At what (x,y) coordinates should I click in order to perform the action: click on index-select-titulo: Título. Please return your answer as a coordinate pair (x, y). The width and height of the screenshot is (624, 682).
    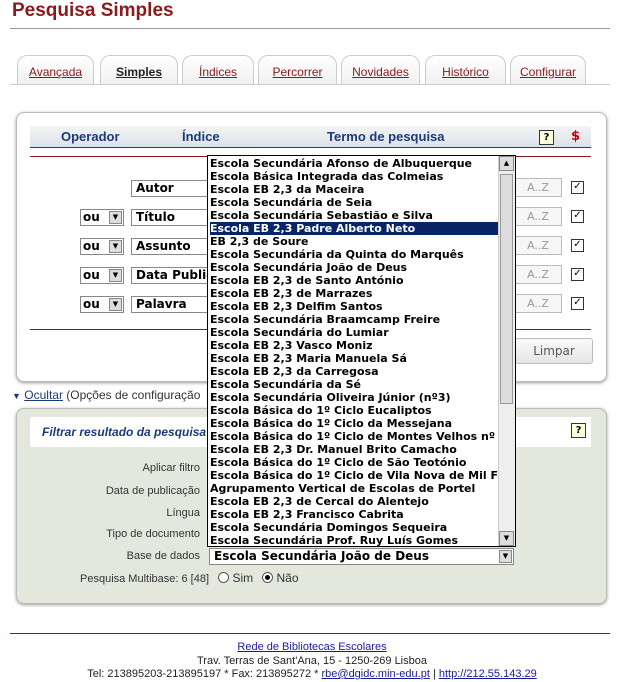
    Looking at the image, I should click on (171, 217).